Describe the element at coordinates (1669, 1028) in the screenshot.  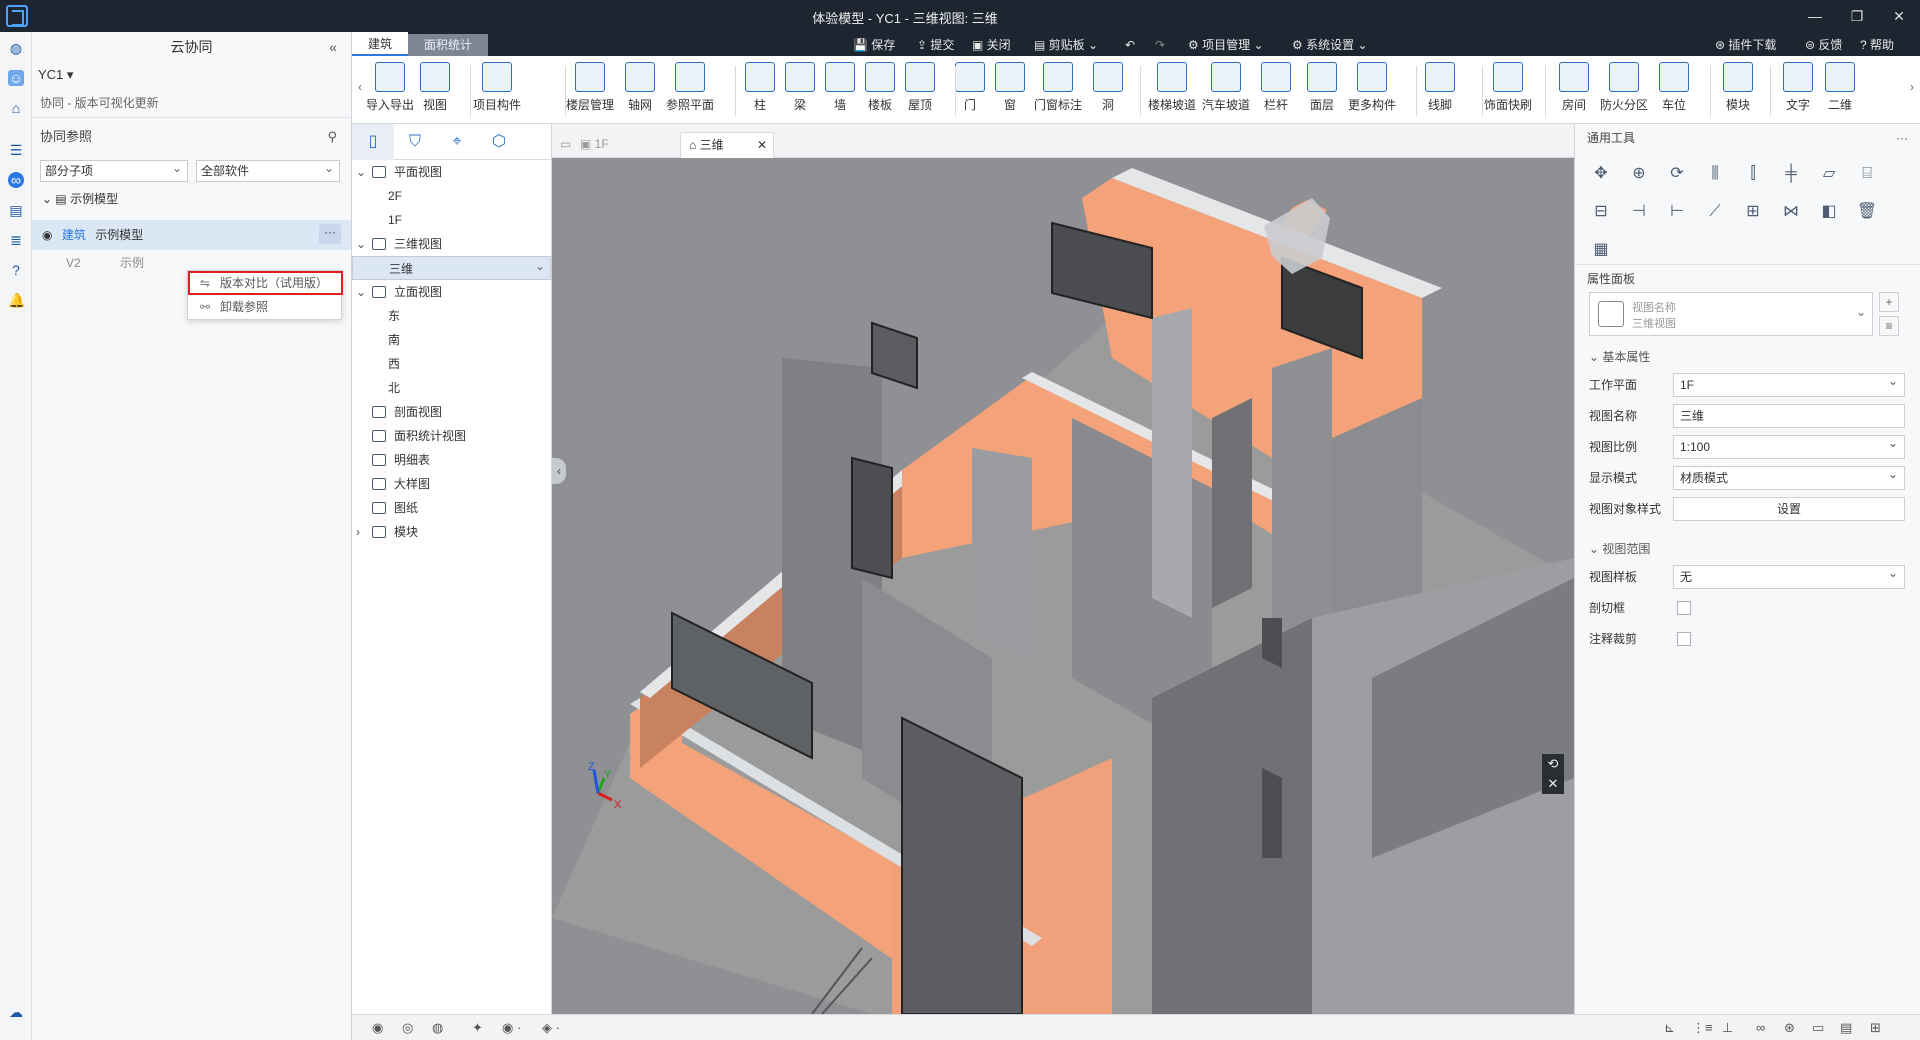
I see `axis-snap-icon: ⊾` at that location.